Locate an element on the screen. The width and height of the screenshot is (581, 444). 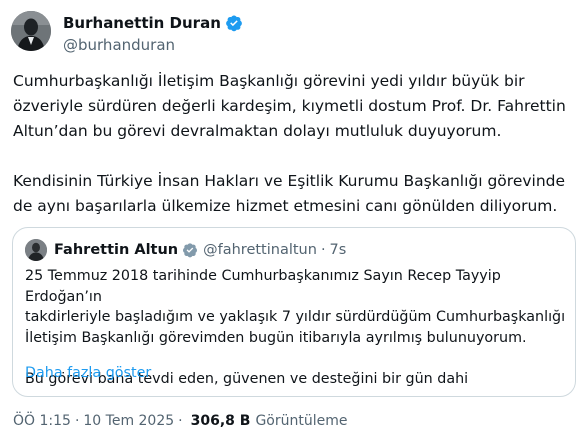
view-count-label: Görüntüleme is located at coordinates (301, 421).